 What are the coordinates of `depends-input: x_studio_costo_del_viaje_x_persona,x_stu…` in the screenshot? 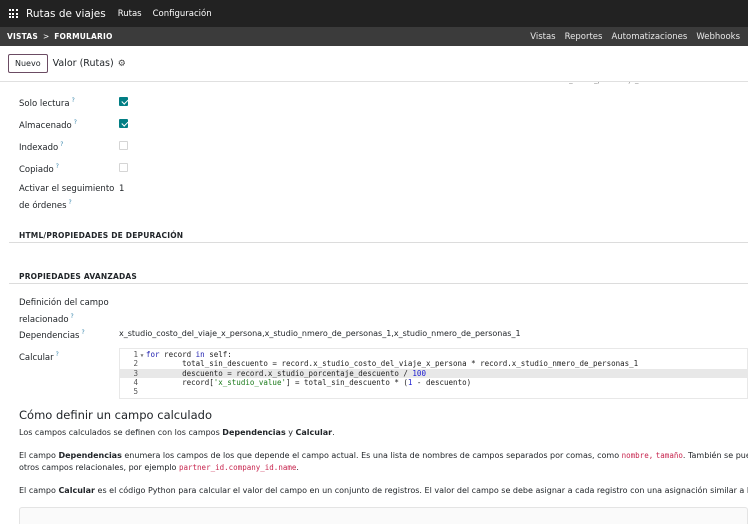 It's located at (320, 333).